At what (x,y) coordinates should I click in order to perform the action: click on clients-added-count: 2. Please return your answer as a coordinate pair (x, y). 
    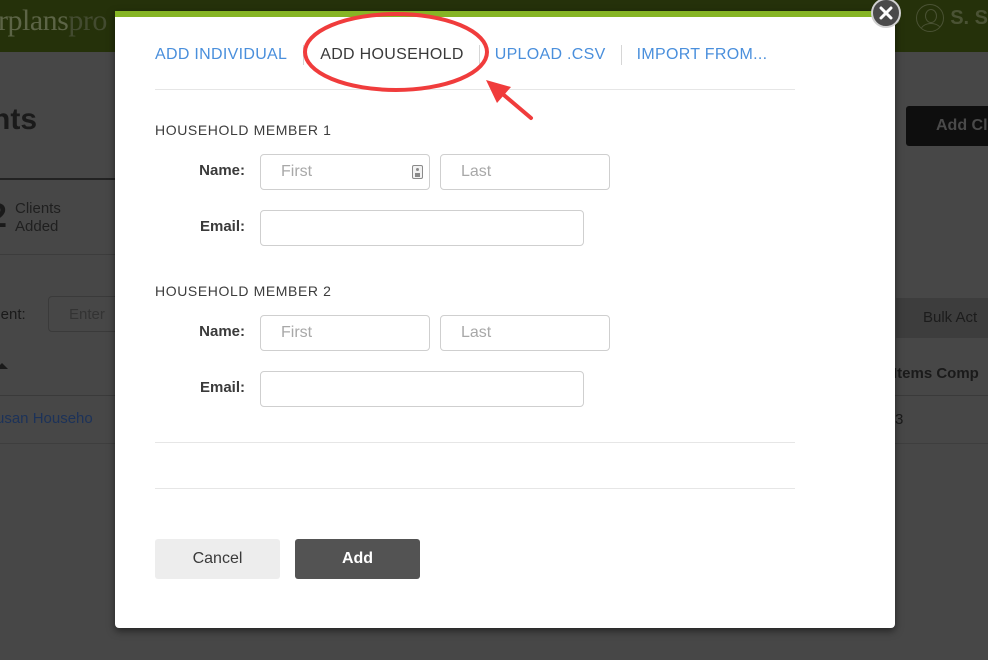
    Looking at the image, I should click on (3, 216).